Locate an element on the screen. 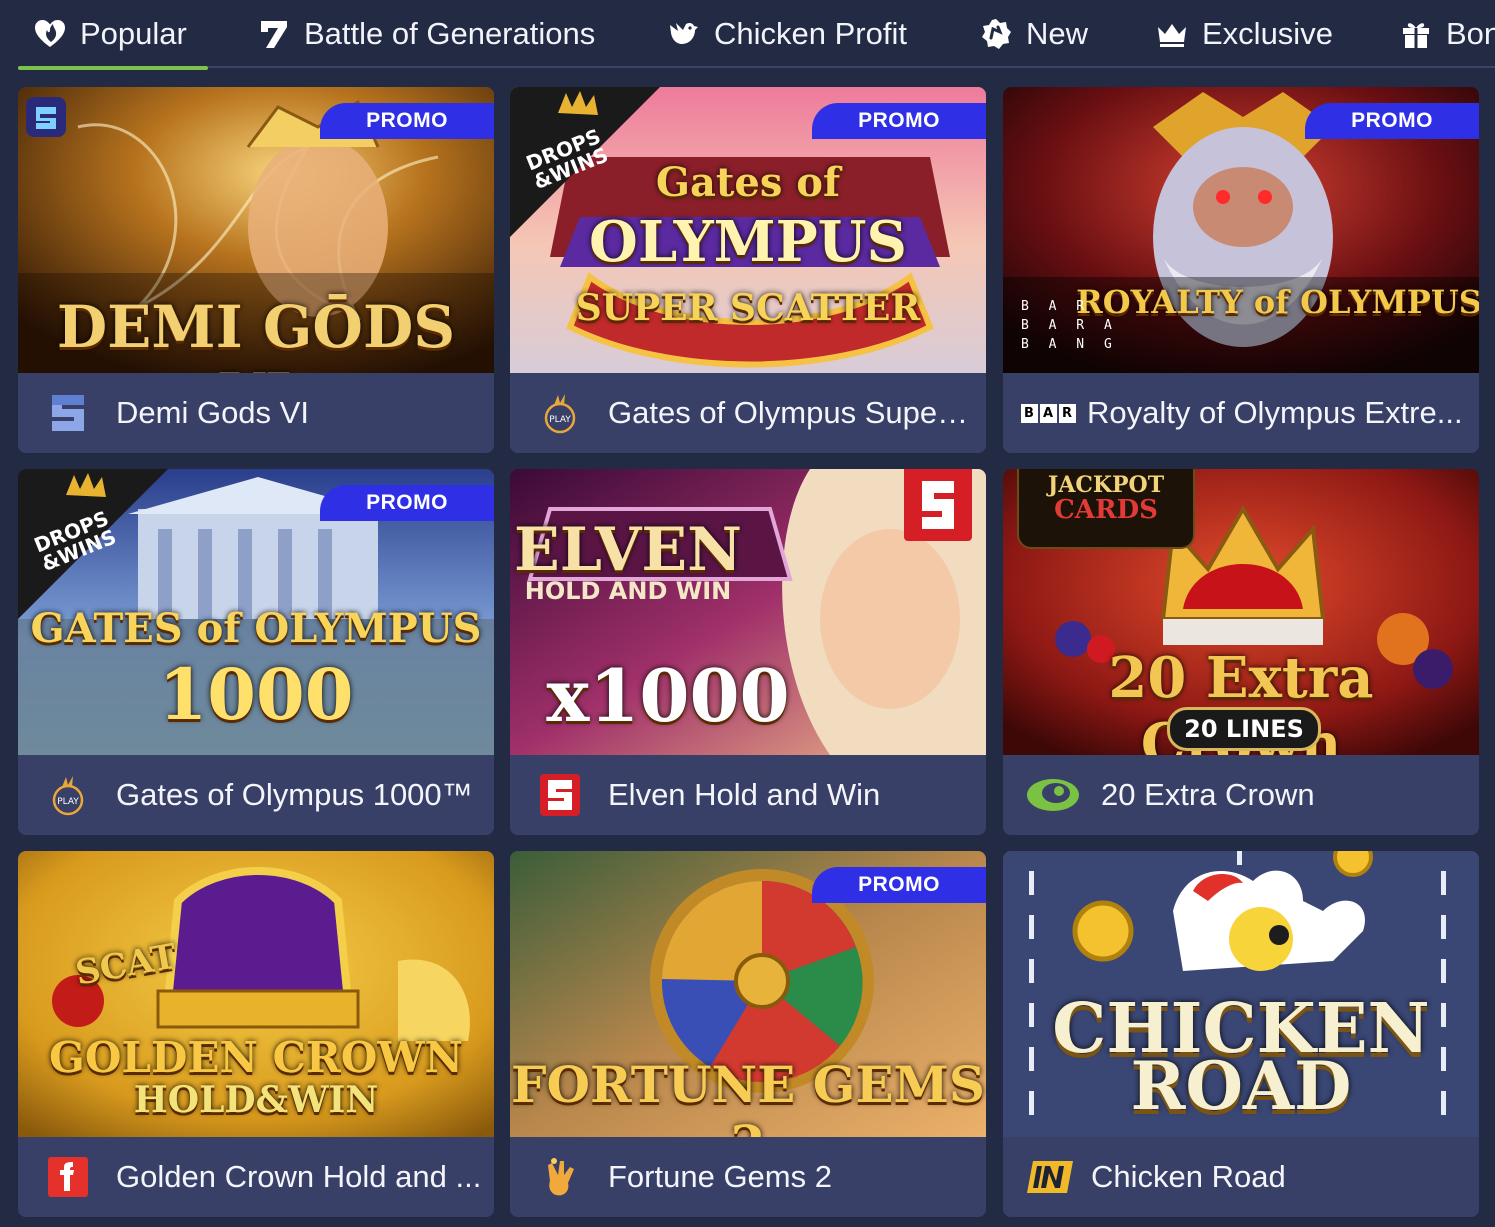  game-card-demi-gods-vi: DEMI GŌDS VI PROMO Demi Gods VI is located at coordinates (256, 270).